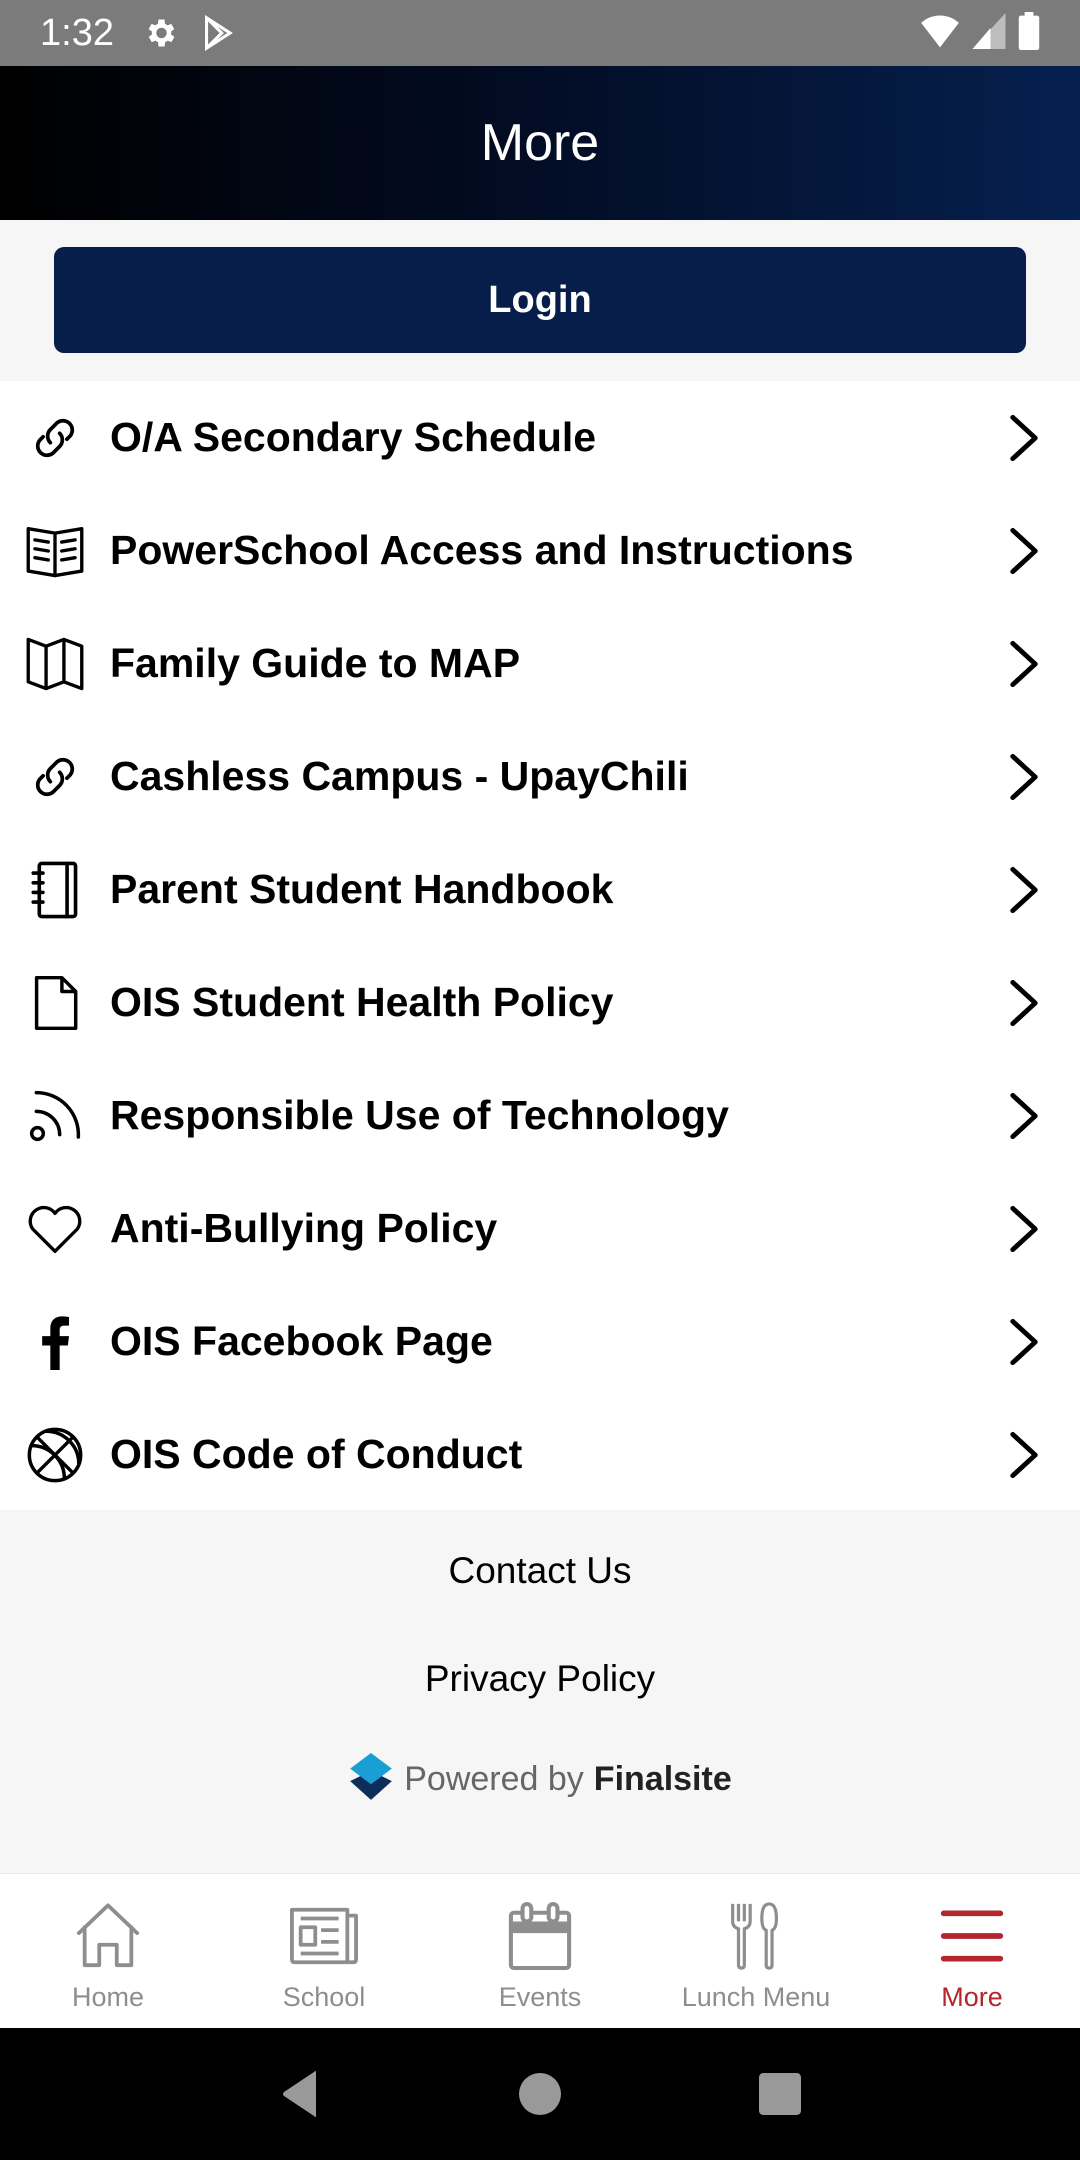 This screenshot has width=1080, height=2160. What do you see at coordinates (219, 33) in the screenshot?
I see `play-store-icon` at bounding box center [219, 33].